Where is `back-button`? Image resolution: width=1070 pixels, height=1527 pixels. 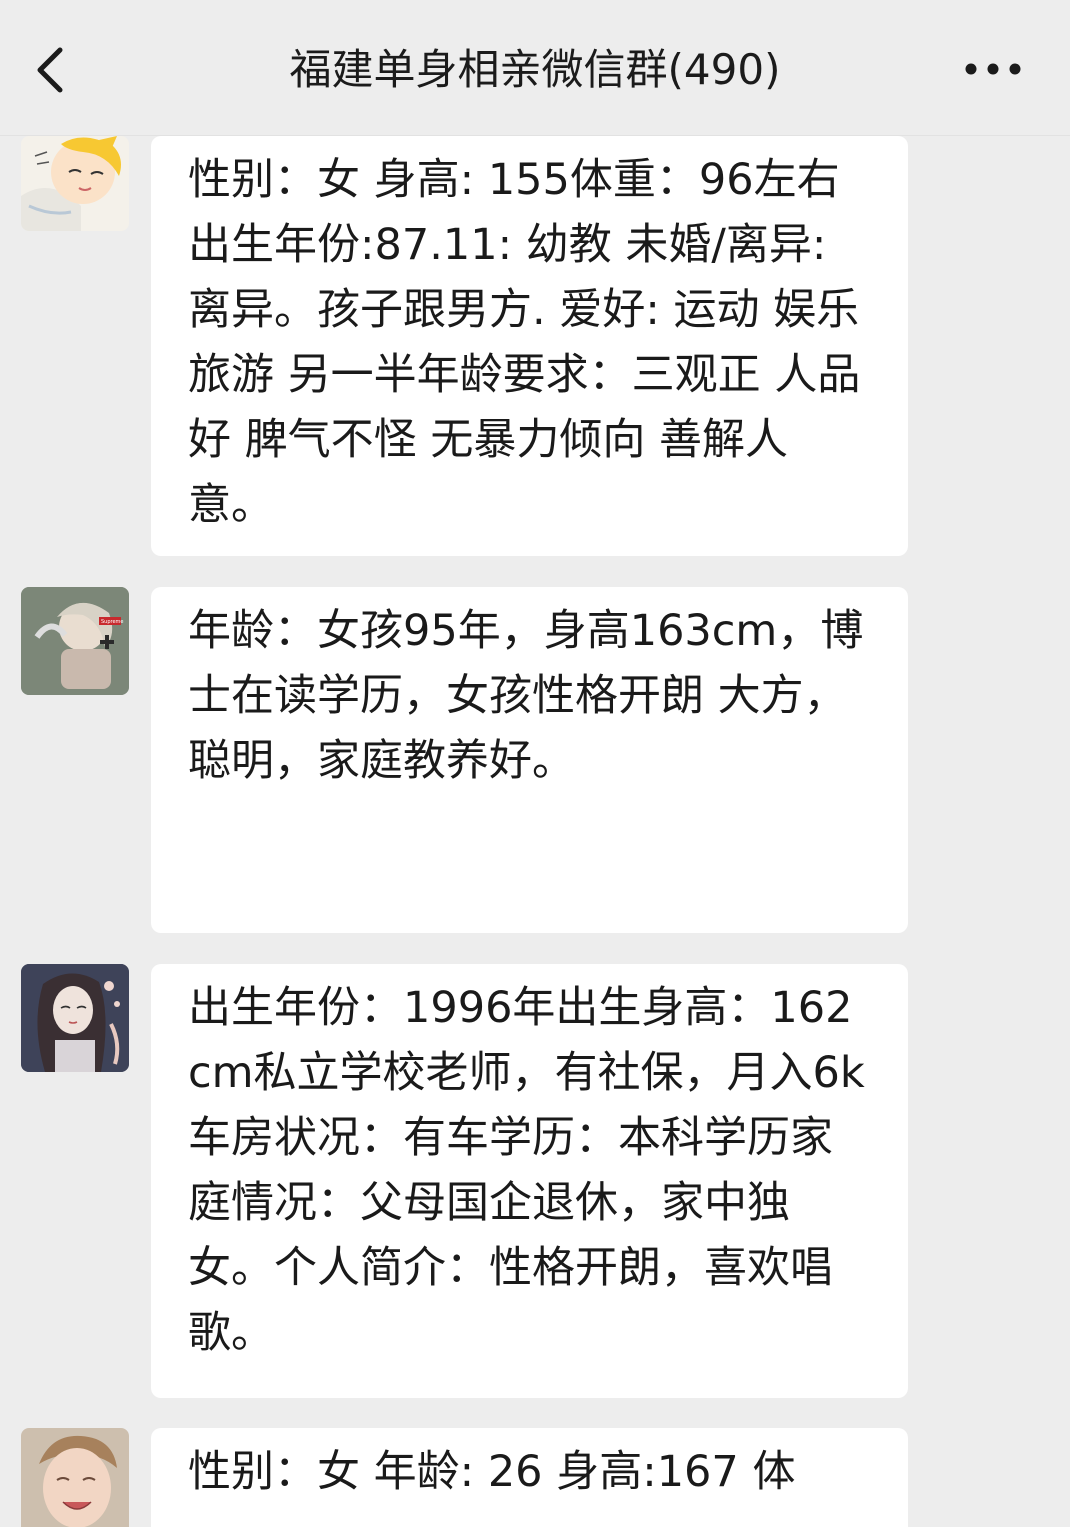 back-button is located at coordinates (60, 70).